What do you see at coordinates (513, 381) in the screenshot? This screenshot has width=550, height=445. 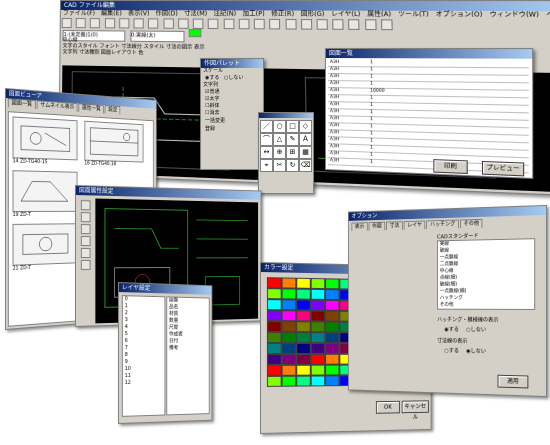 I see `right-apply-button: 適用` at bounding box center [513, 381].